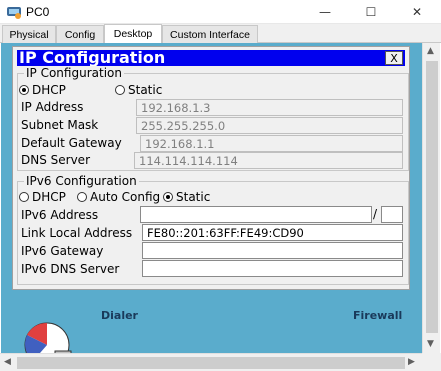 This screenshot has height=371, width=441. I want to click on scroll-down-arrow-icon: ▼, so click(430, 344).